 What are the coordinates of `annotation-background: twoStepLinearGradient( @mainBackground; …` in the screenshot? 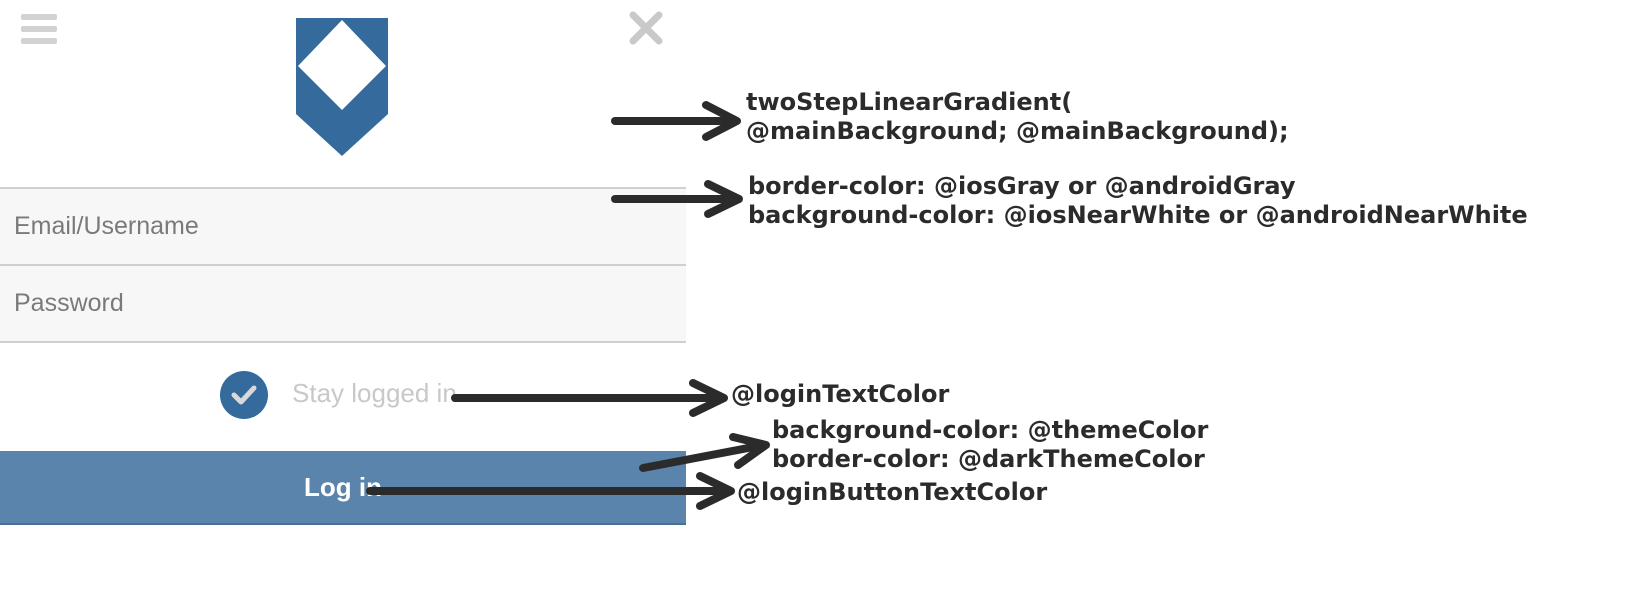 It's located at (1017, 117).